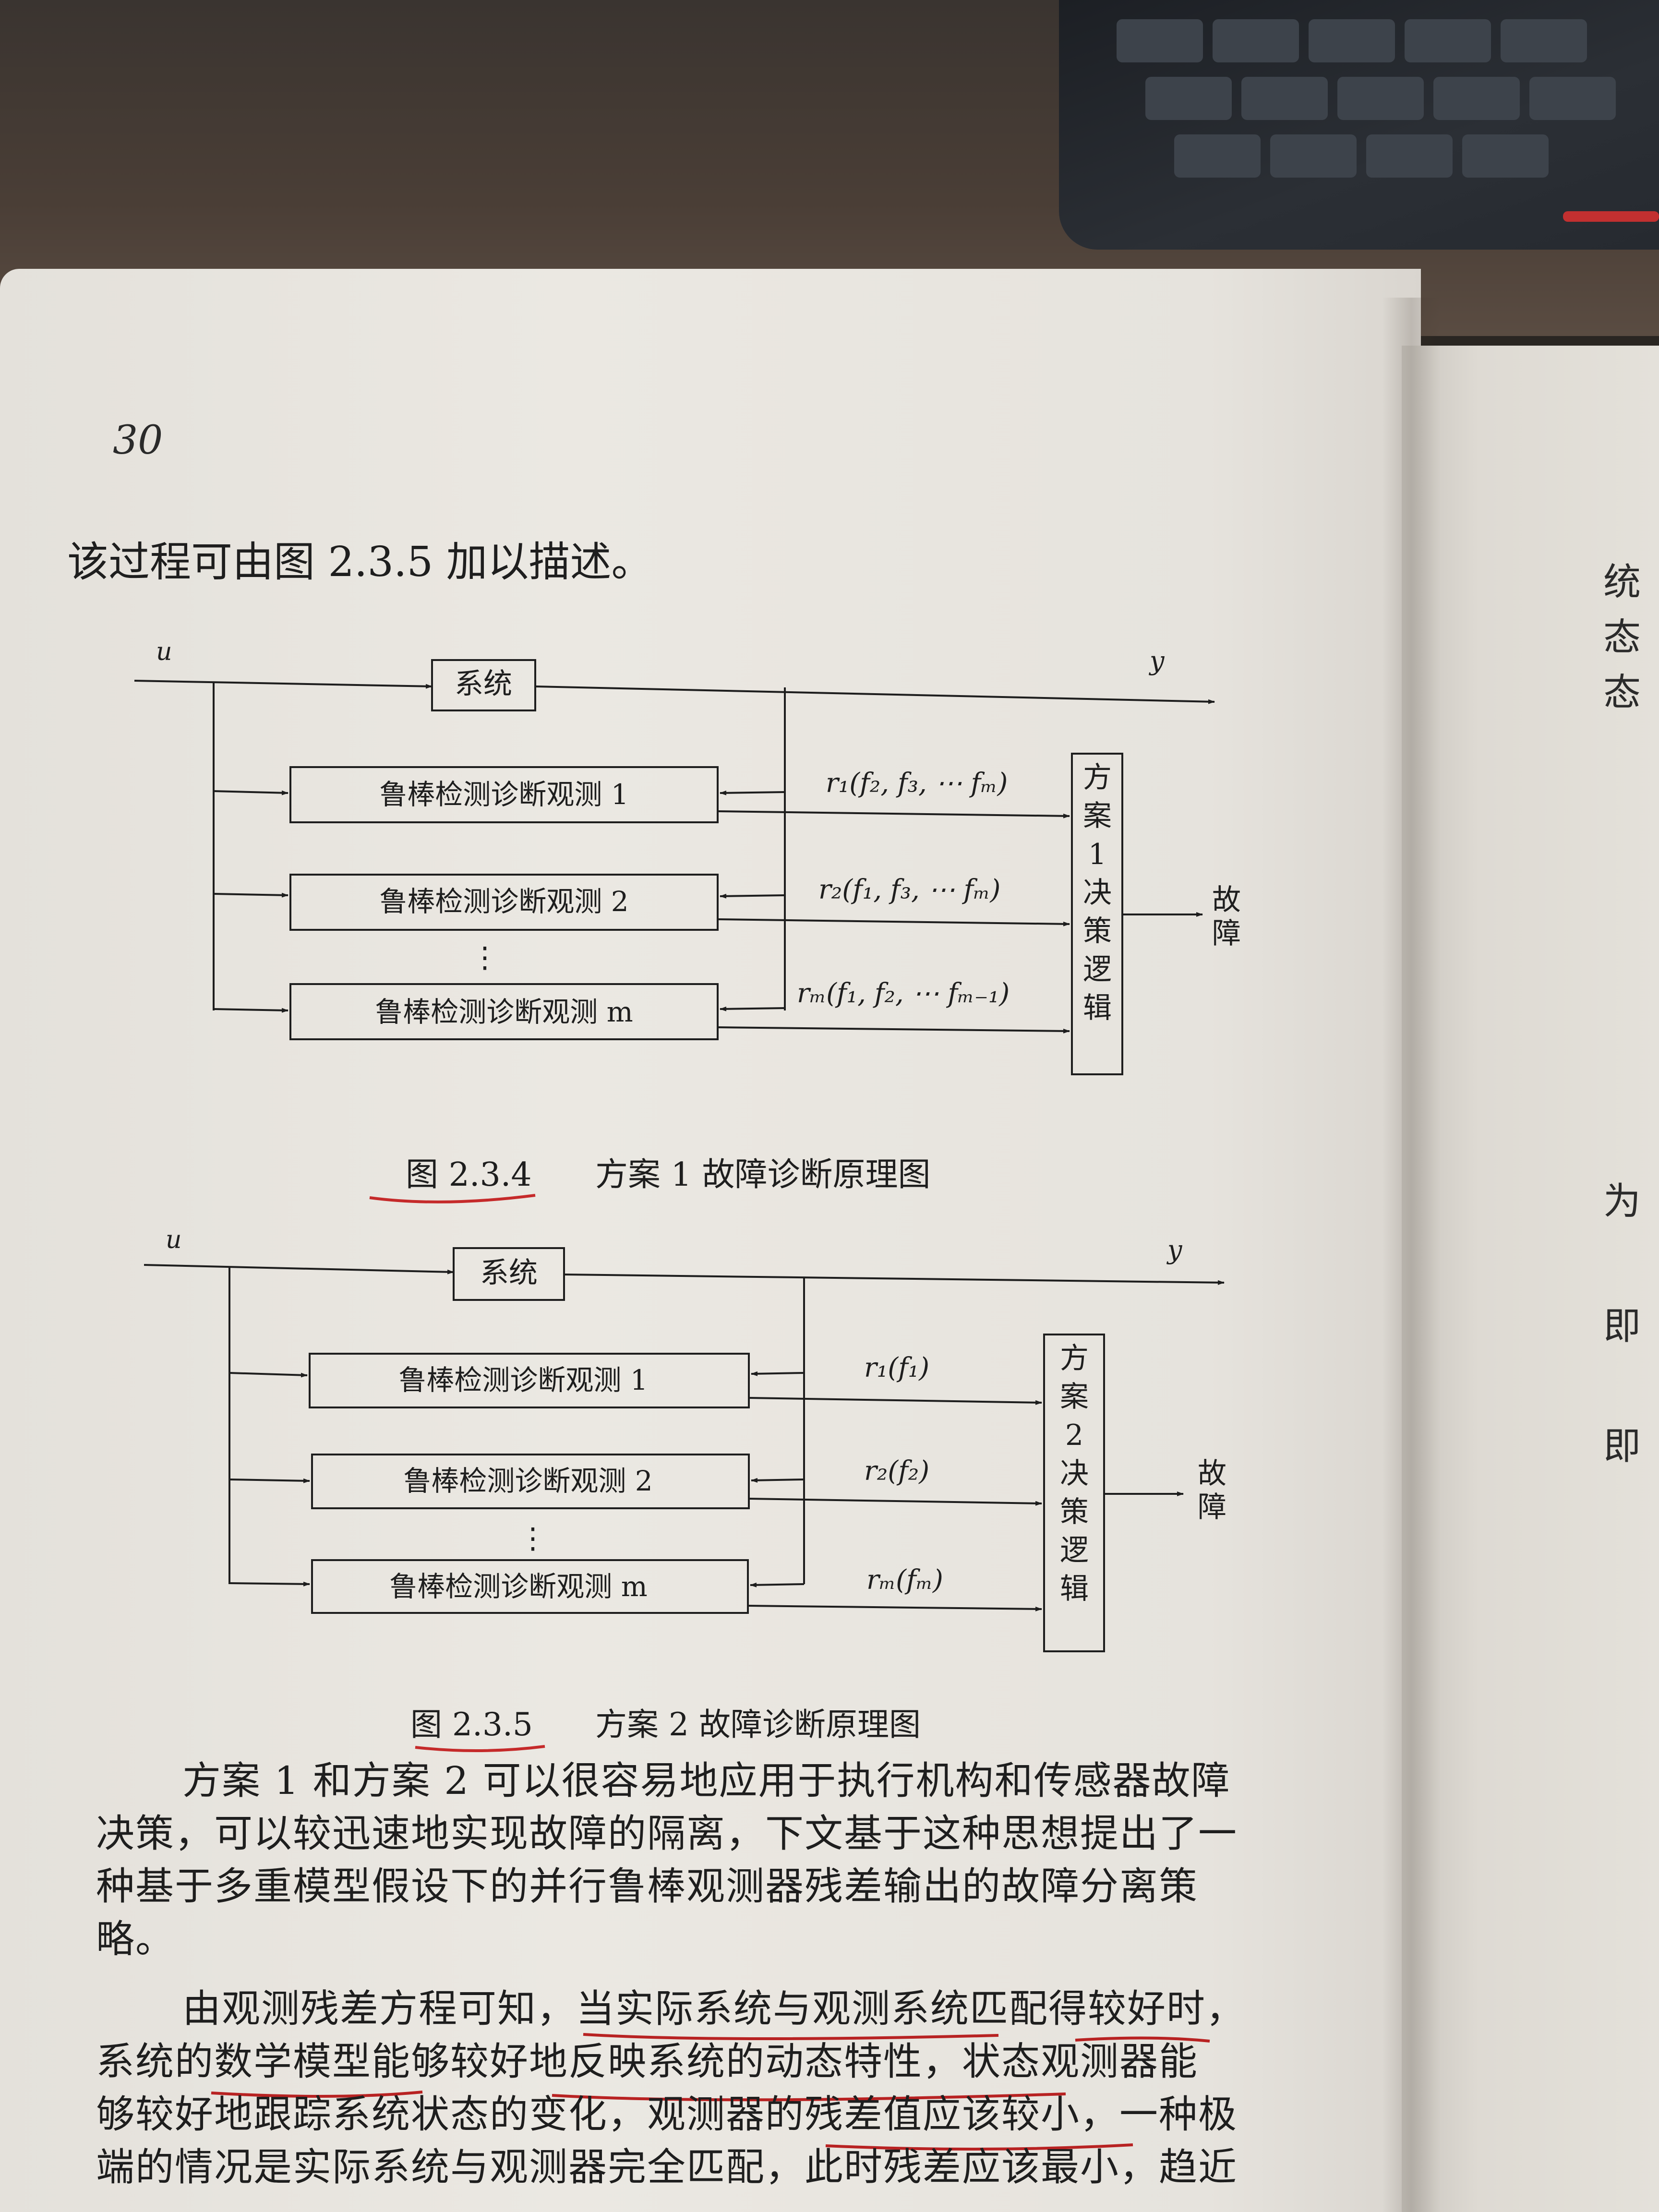 This screenshot has height=2212, width=1659. What do you see at coordinates (917, 783) in the screenshot?
I see `fig1-residual-1: r₁(f₂, f₃, ⋯ fₘ)` at bounding box center [917, 783].